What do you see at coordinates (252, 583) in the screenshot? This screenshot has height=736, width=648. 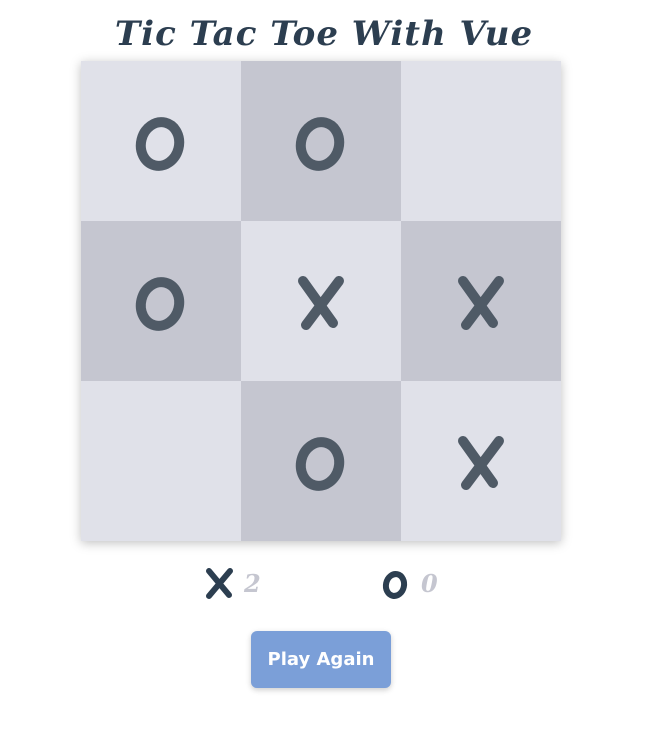 I see `score-x-count: 2` at bounding box center [252, 583].